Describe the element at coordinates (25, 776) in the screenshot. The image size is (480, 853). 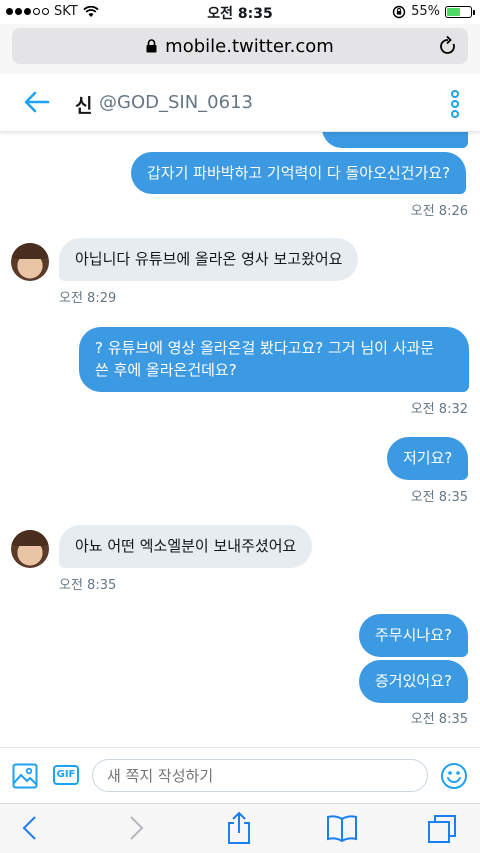
I see `image-icon` at that location.